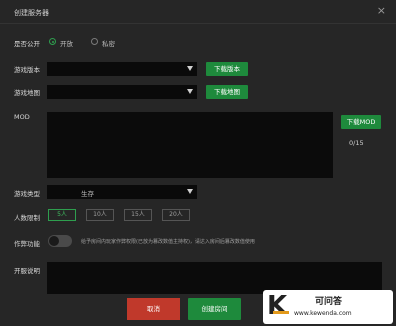 This screenshot has height=326, width=396. I want to click on cheat-toggle, so click(60, 241).